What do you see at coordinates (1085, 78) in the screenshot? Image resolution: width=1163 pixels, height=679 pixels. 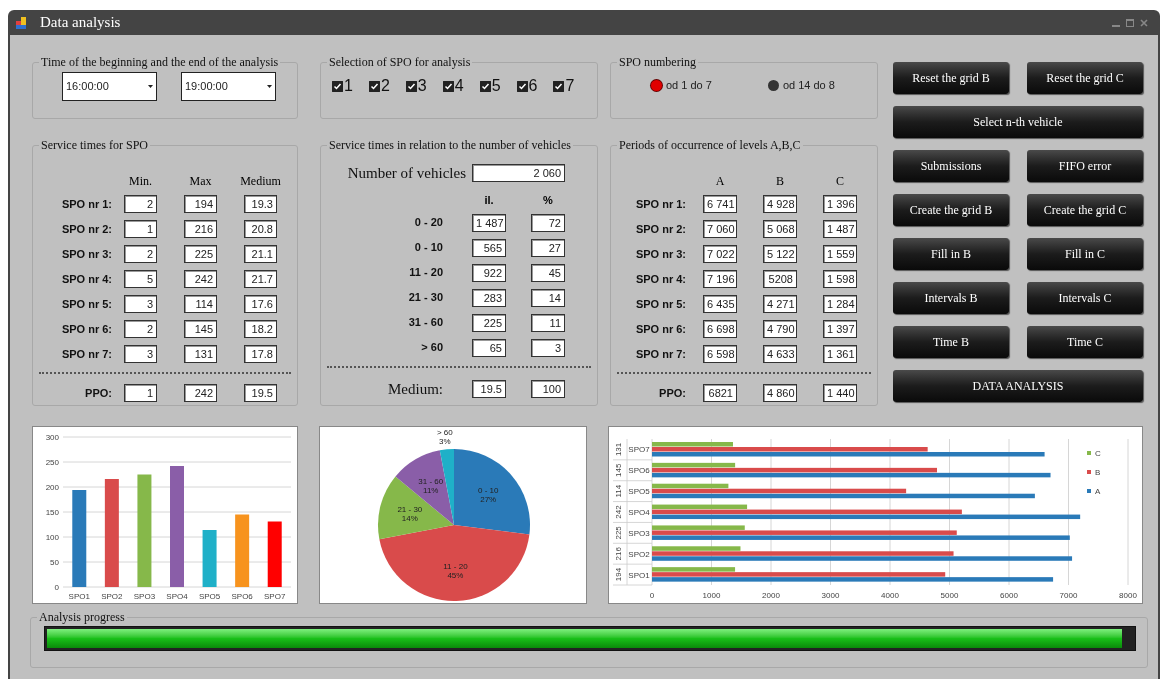 I see `action-button: Reset the grid C` at bounding box center [1085, 78].